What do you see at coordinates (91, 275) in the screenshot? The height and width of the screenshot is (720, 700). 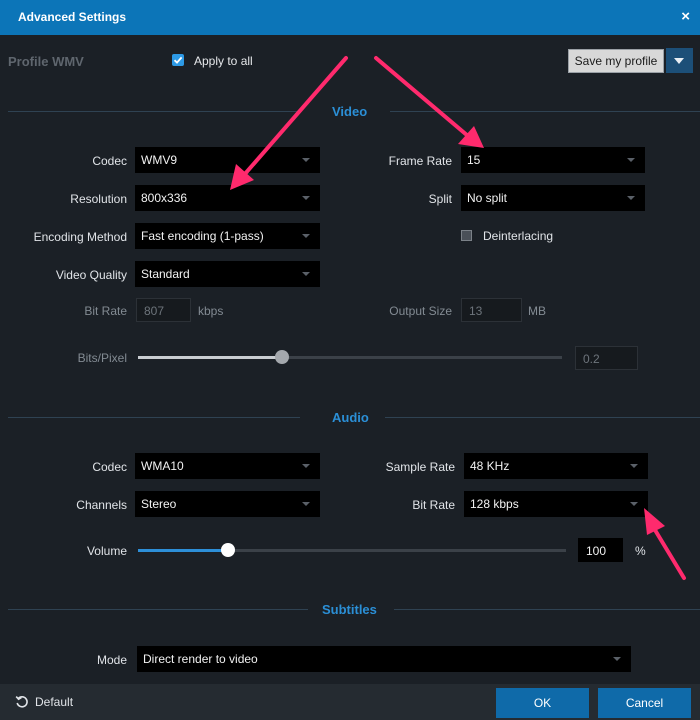 I see `video-quality-label: Video Quality` at bounding box center [91, 275].